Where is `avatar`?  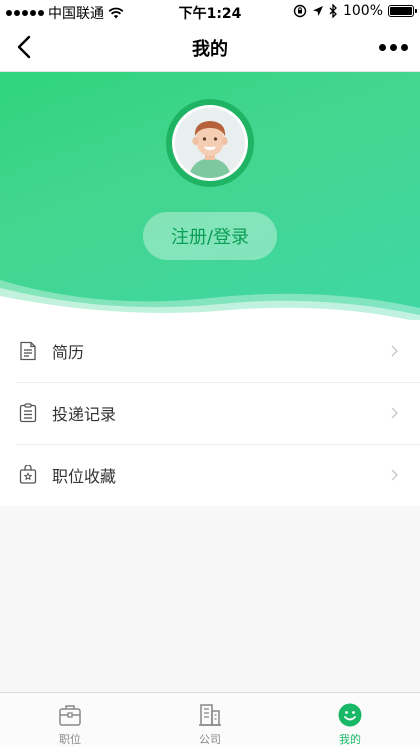
avatar is located at coordinates (210, 143).